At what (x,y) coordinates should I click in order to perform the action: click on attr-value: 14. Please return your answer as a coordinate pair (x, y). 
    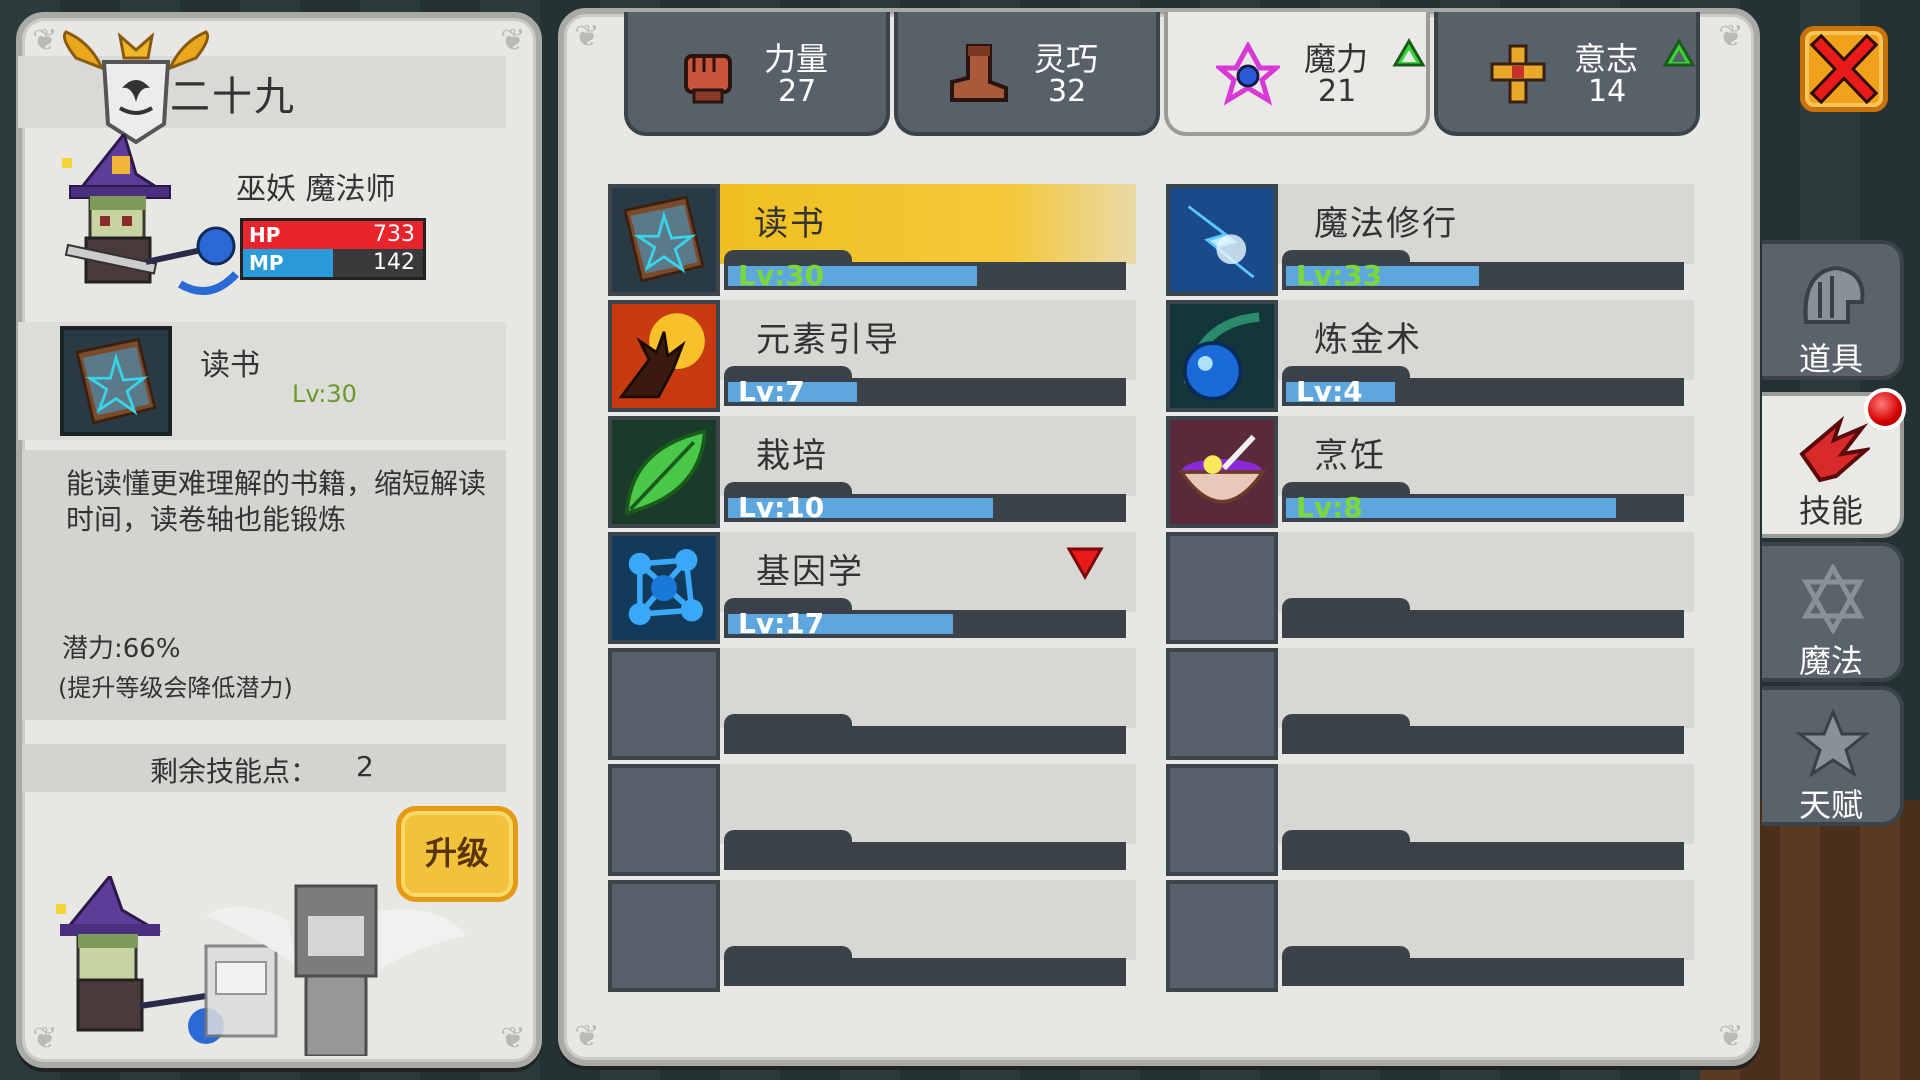
    Looking at the image, I should click on (1607, 91).